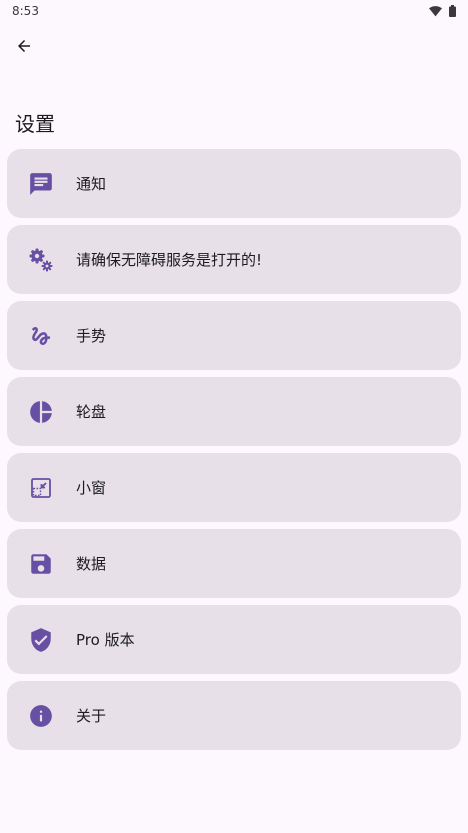 The height and width of the screenshot is (833, 468). What do you see at coordinates (91, 336) in the screenshot?
I see `setting-item-label: 手势` at bounding box center [91, 336].